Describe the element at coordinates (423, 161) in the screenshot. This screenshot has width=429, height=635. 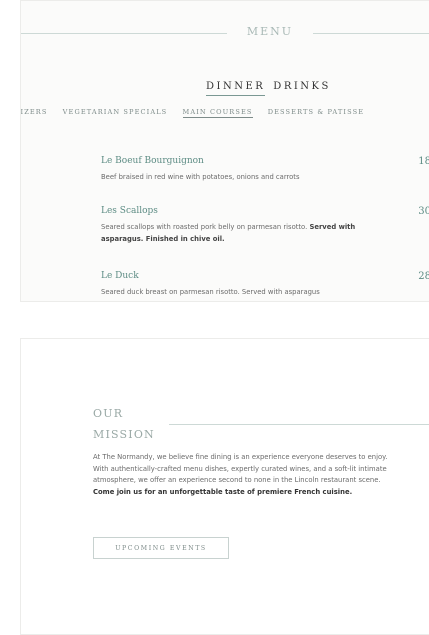
I see `dish-price: 18` at that location.